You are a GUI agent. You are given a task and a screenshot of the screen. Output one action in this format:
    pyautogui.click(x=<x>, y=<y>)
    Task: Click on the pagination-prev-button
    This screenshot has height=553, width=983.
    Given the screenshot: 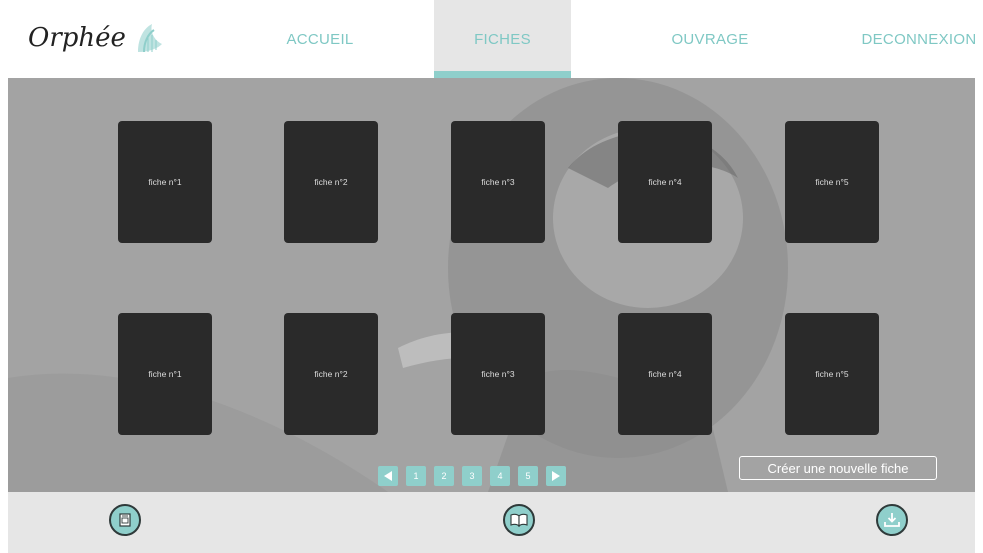 What is the action you would take?
    pyautogui.click(x=388, y=476)
    